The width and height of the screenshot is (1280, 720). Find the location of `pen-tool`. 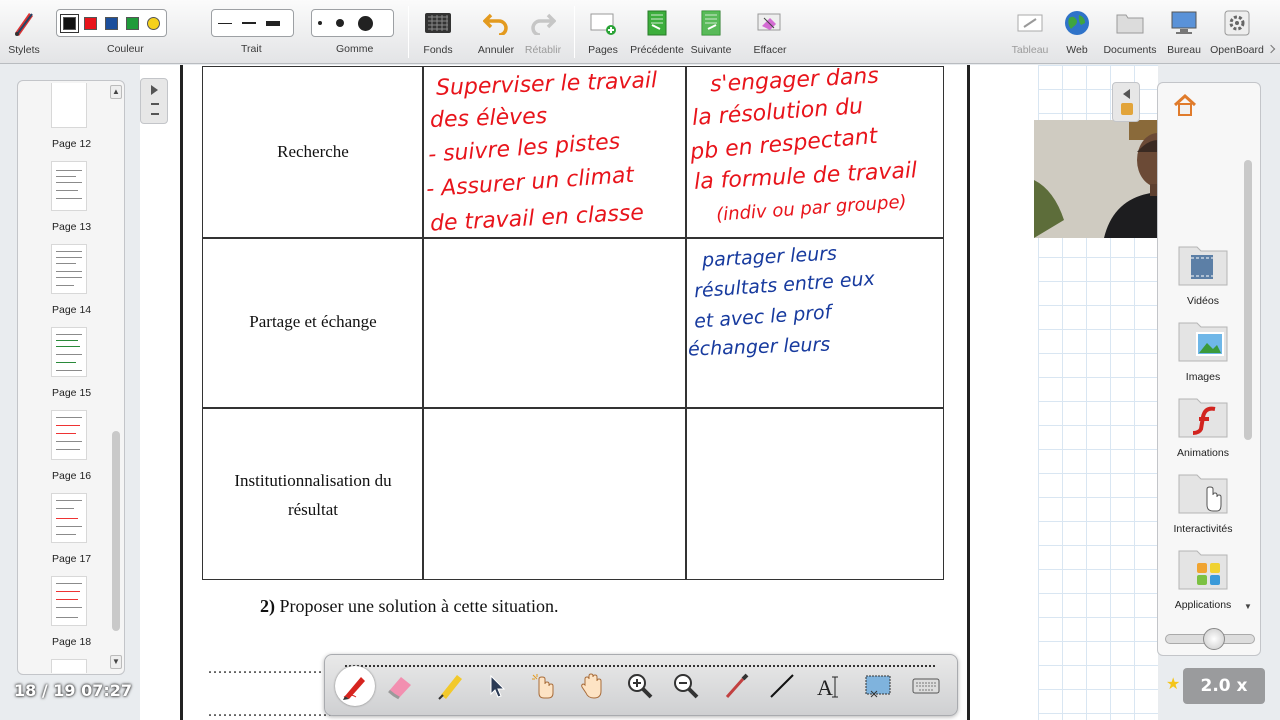

pen-tool is located at coordinates (355, 686).